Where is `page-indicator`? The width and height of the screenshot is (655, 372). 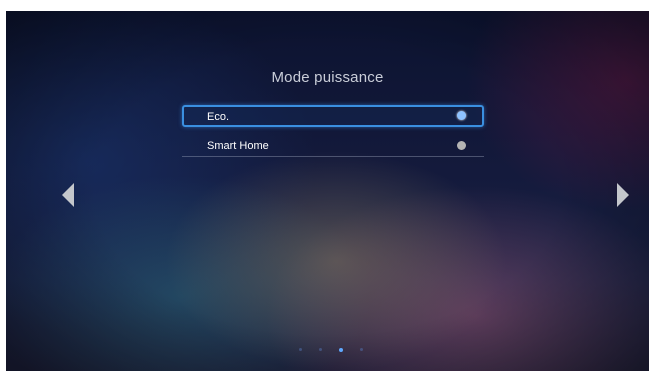
page-indicator is located at coordinates (331, 349).